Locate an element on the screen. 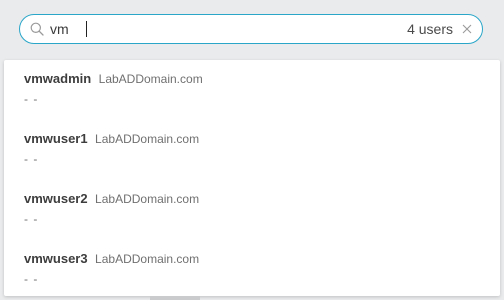 This screenshot has width=504, height=300. text-cursor is located at coordinates (86, 29).